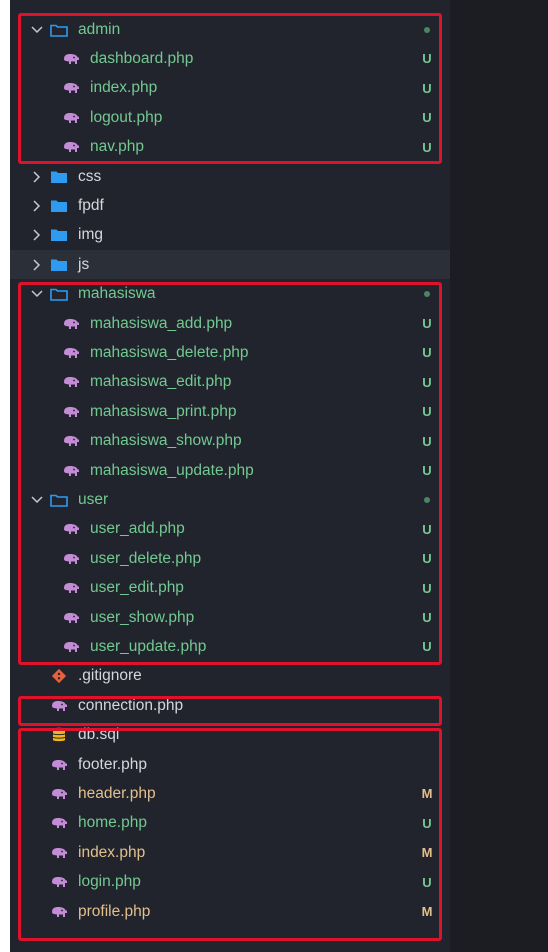 The width and height of the screenshot is (548, 952). I want to click on tree-file-mahasiswa-show-php-14: mahasiswa_show.php U, so click(230, 441).